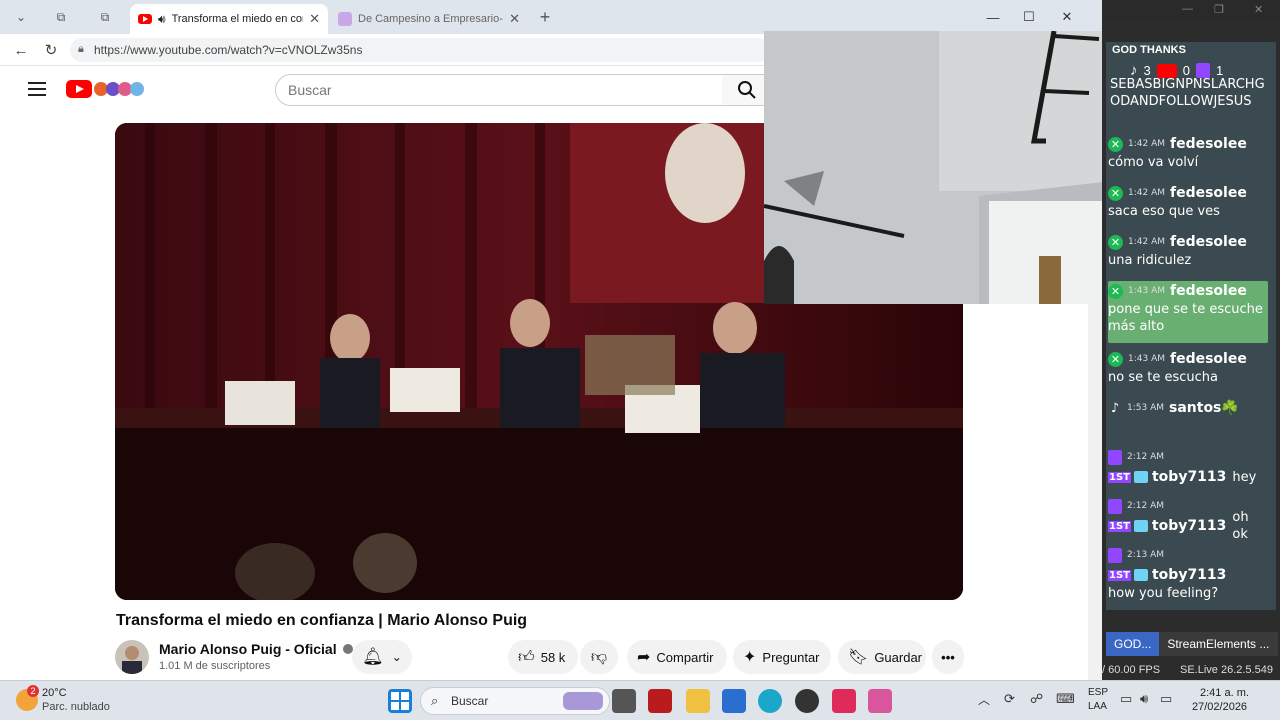 Image resolution: width=1280 pixels, height=720 pixels. Describe the element at coordinates (256, 649) in the screenshot. I see `channel-name-row: Mario Alonso Puig - Oficial` at that location.